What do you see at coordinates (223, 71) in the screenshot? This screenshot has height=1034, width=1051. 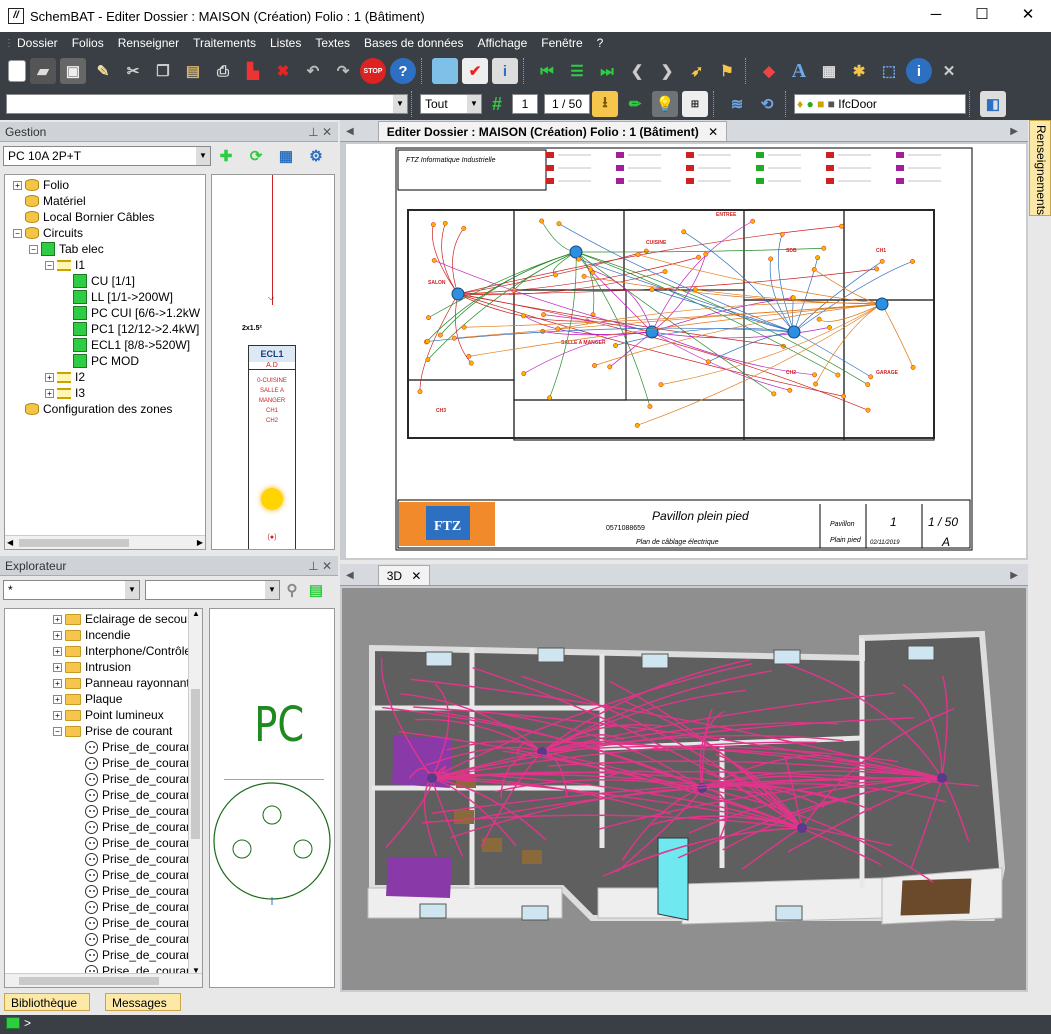 I see `print-icon: ⎙` at bounding box center [223, 71].